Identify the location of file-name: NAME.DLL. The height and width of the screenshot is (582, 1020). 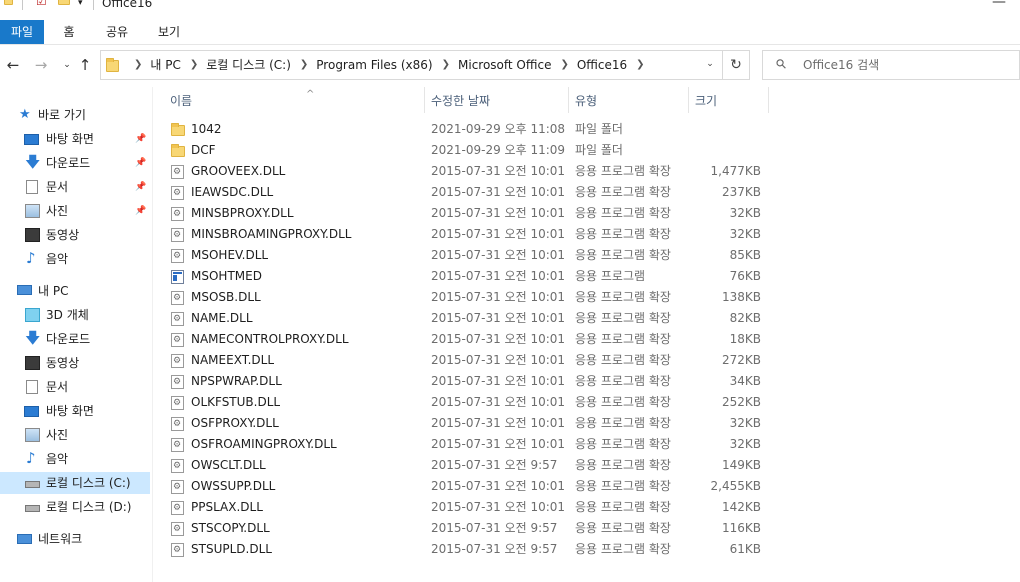
(222, 318).